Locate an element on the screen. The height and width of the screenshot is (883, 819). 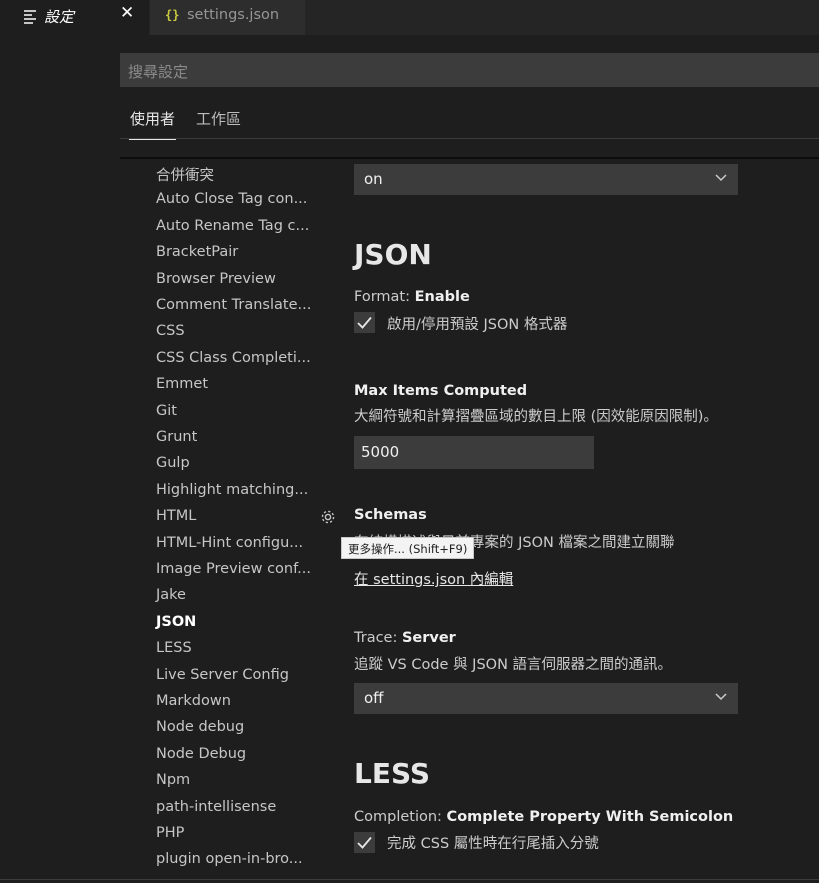
edit-in-settings-json-link: 在 settings.json 內編輯 is located at coordinates (433, 578).